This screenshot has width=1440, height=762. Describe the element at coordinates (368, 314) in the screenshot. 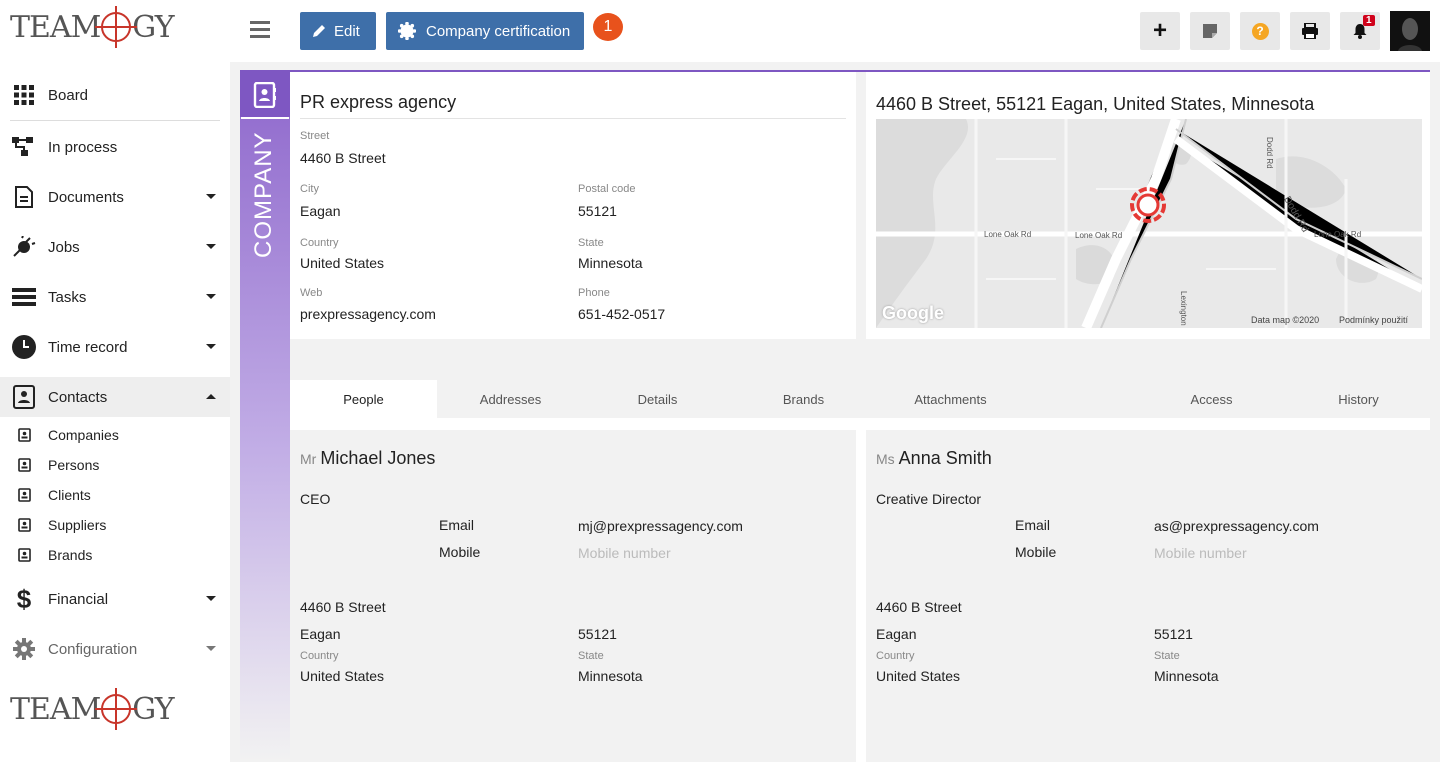

I see `web-link: prexpressagency.com` at that location.